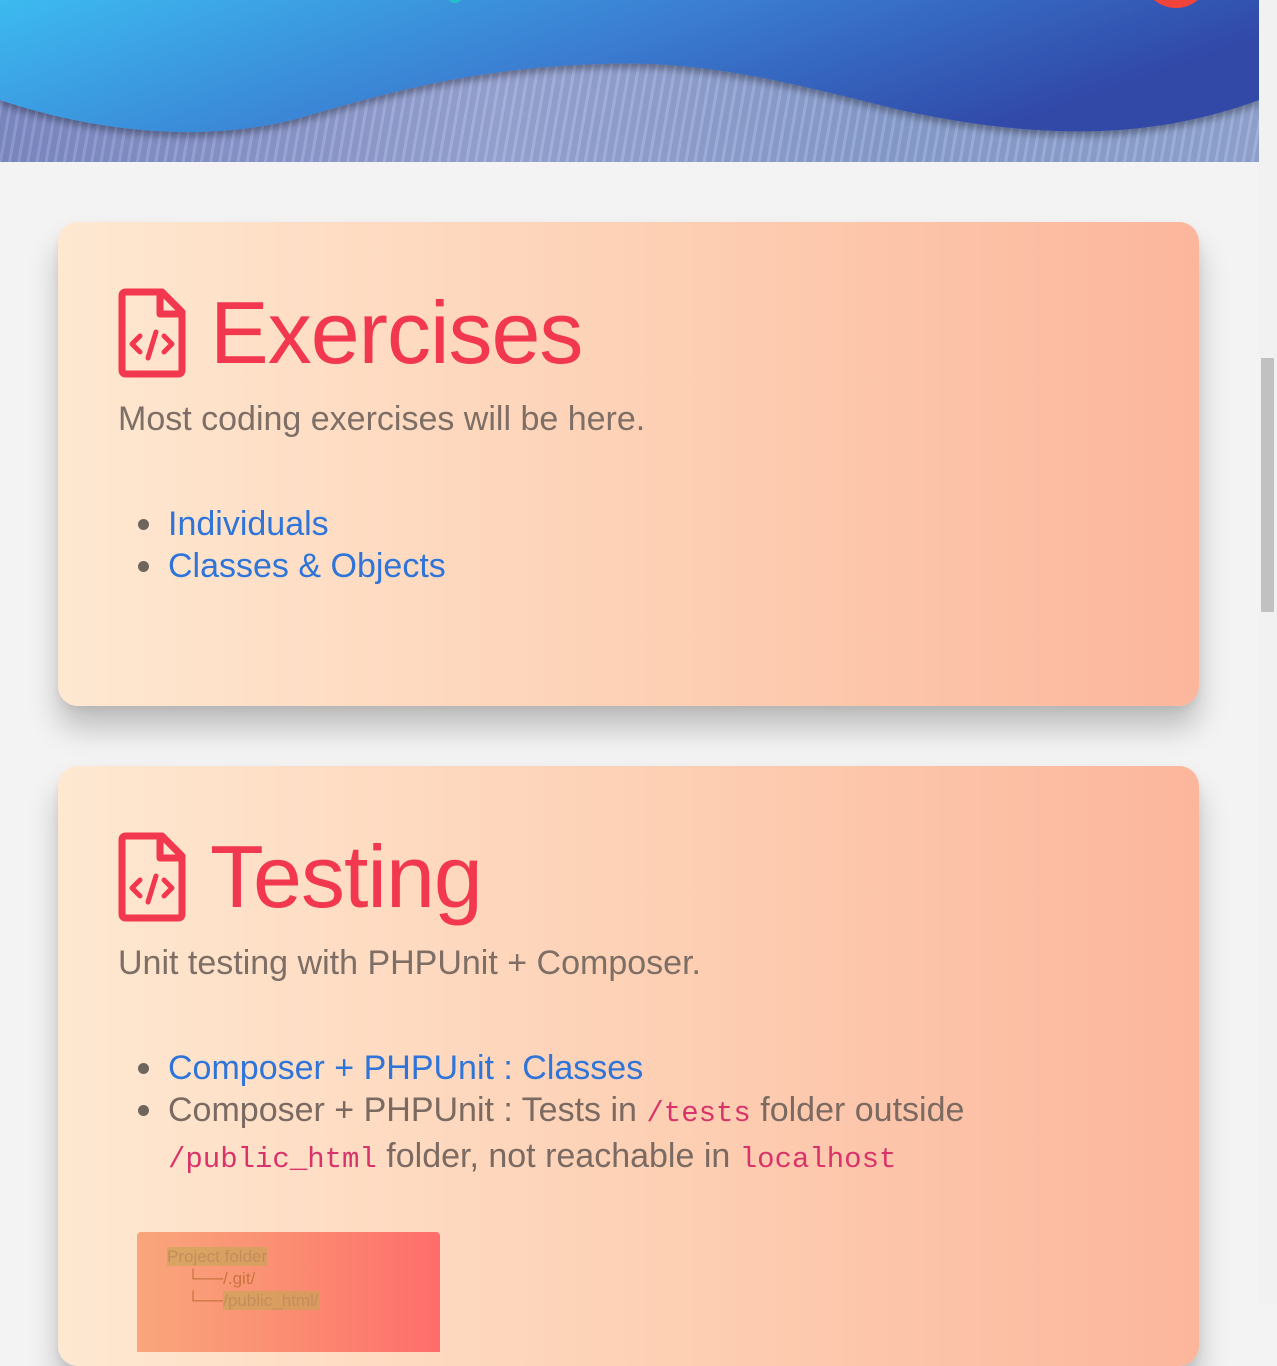  What do you see at coordinates (248, 524) in the screenshot?
I see `individuals-link: Individuals` at bounding box center [248, 524].